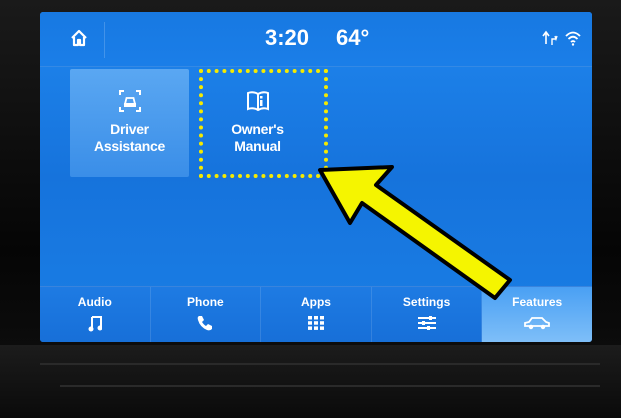  What do you see at coordinates (427, 323) in the screenshot?
I see `sliders-icon` at bounding box center [427, 323].